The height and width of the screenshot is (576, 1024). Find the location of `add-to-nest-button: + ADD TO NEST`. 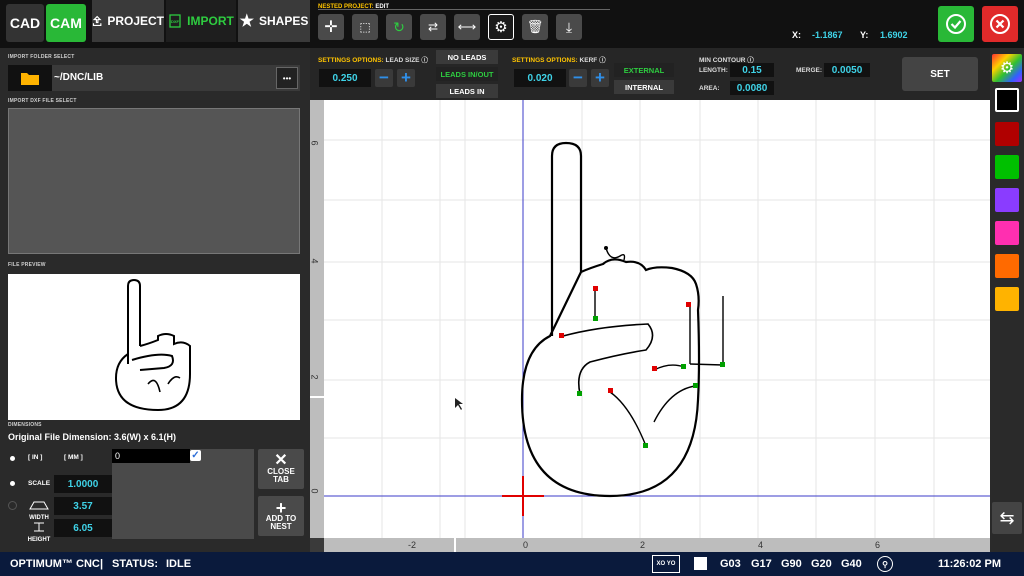

add-to-nest-button: + ADD TO NEST is located at coordinates (281, 516).